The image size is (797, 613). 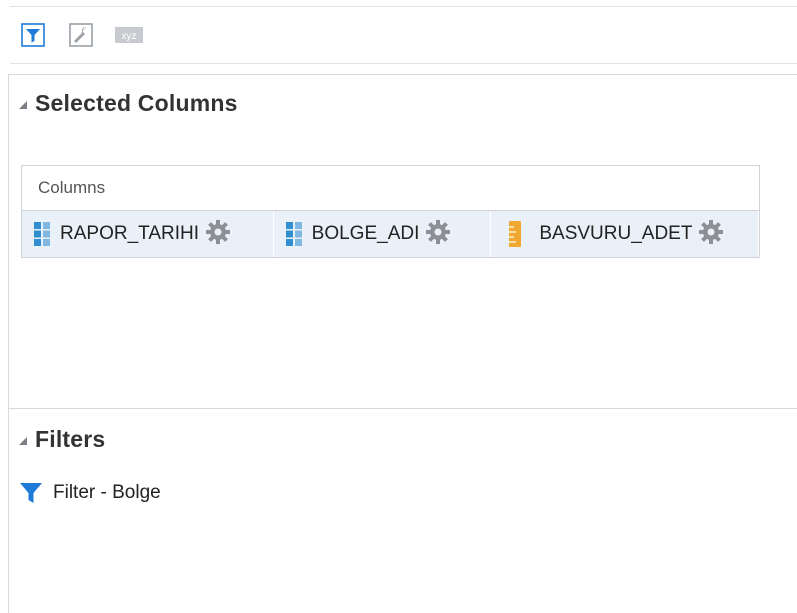 I want to click on filters-title: Filters, so click(x=70, y=438).